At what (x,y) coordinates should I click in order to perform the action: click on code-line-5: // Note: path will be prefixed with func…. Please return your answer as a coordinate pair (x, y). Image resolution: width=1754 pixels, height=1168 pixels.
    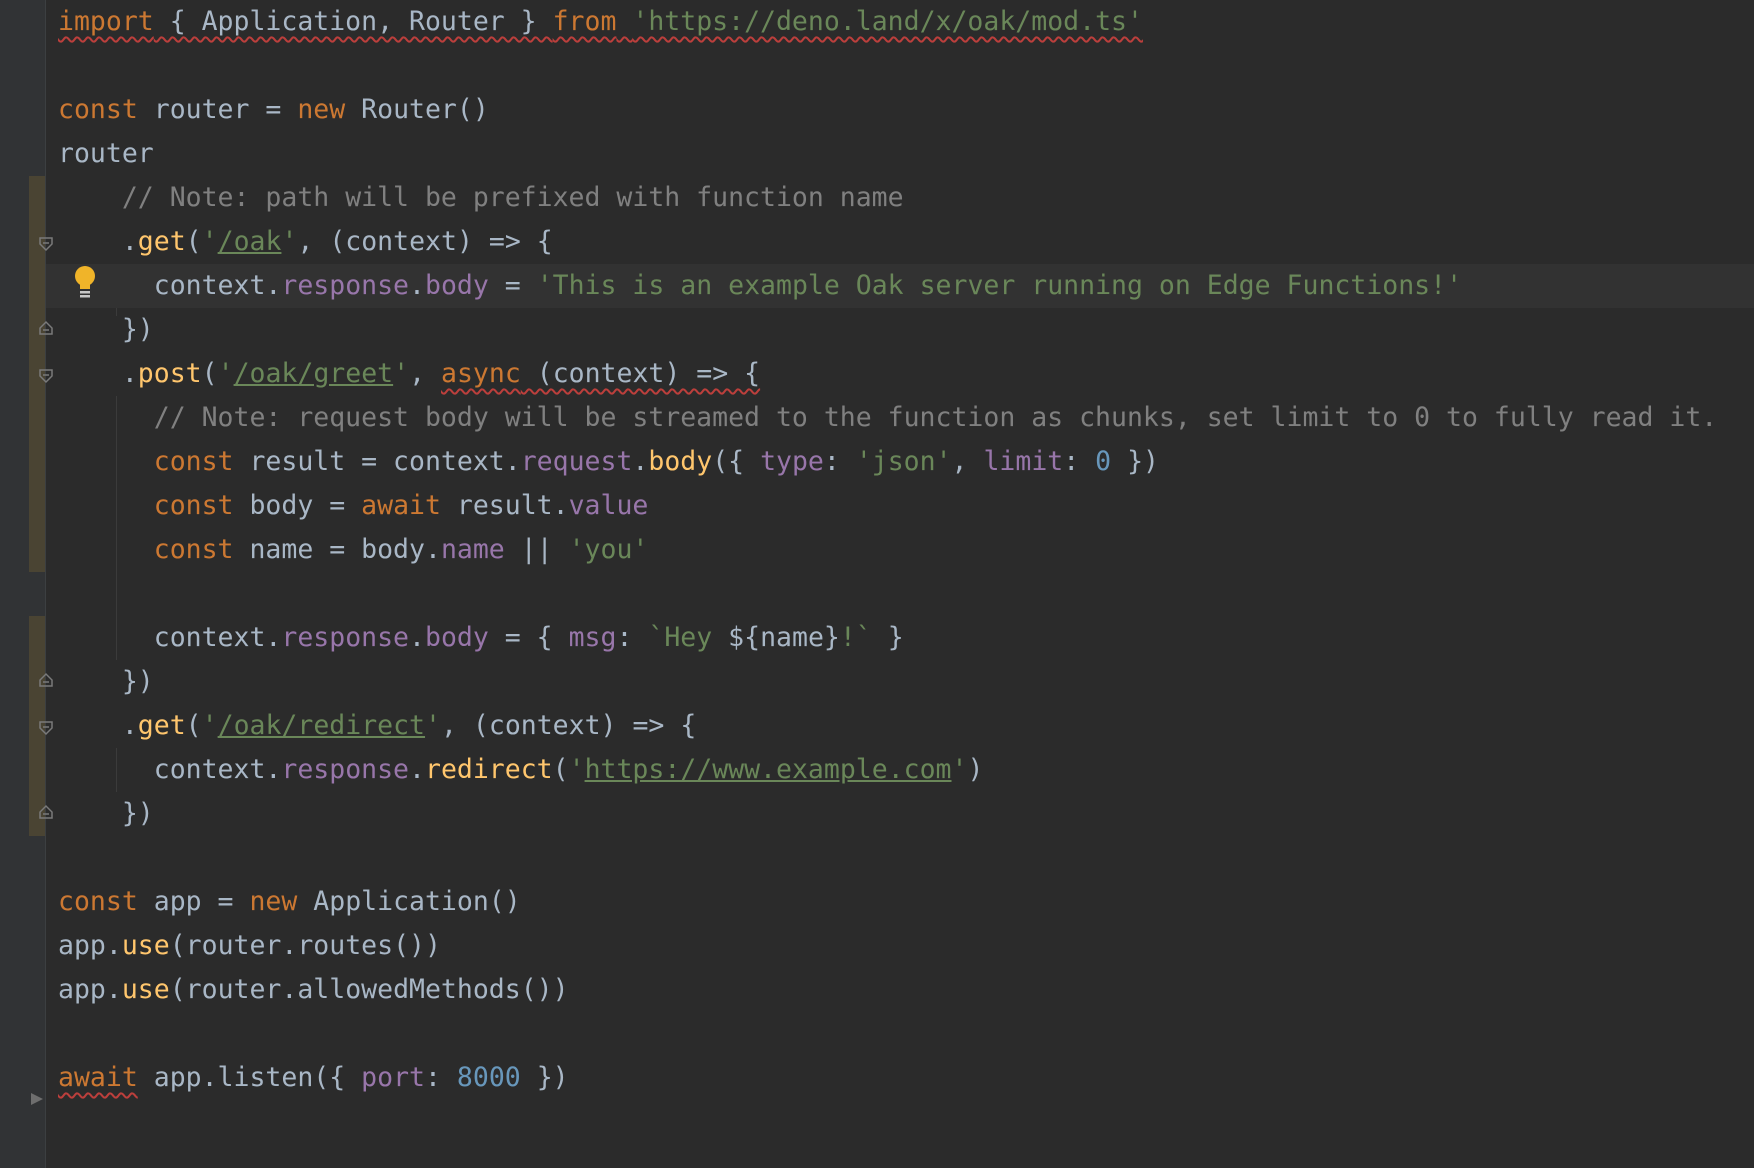
    Looking at the image, I should click on (906, 198).